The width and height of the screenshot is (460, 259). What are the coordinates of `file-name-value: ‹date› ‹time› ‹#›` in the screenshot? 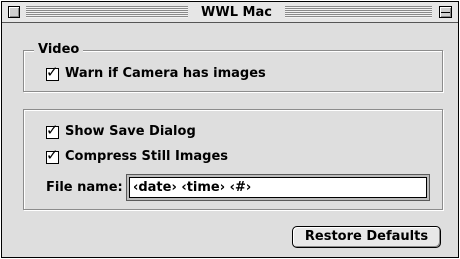 It's located at (278, 187).